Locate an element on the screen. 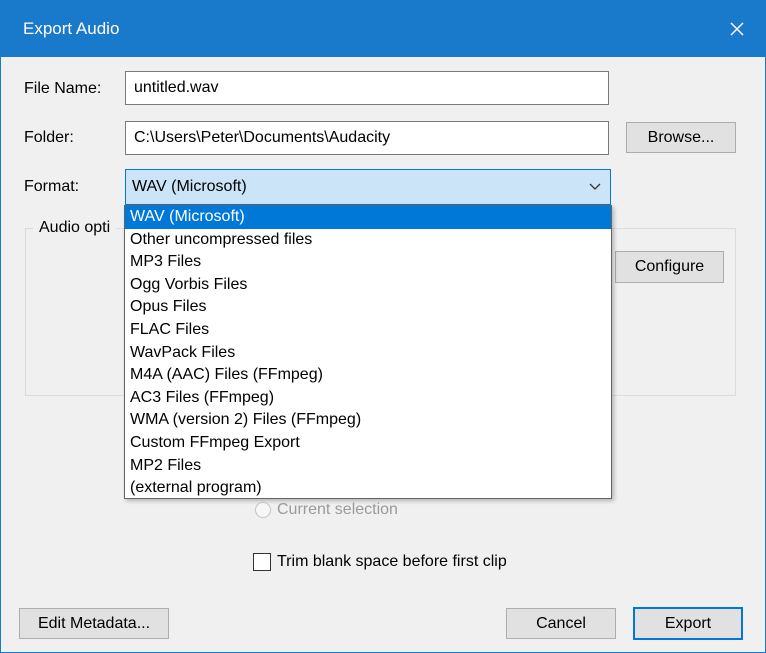 The height and width of the screenshot is (653, 766). trim-label: Trim blank space before first clip is located at coordinates (392, 561).